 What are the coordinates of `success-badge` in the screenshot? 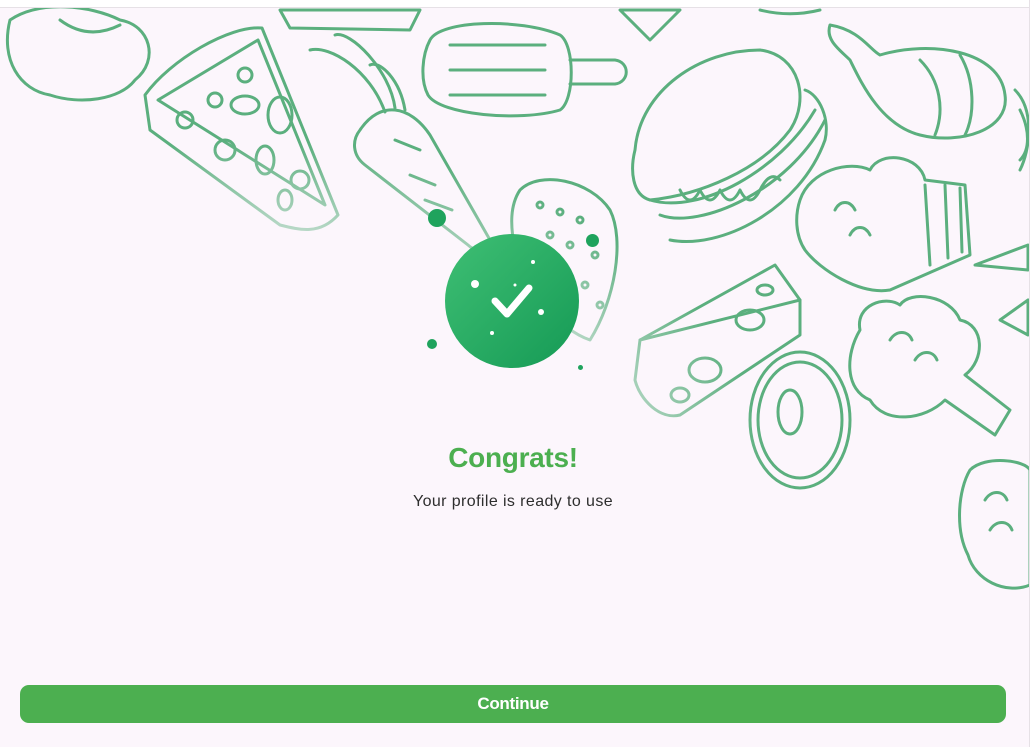 It's located at (512, 301).